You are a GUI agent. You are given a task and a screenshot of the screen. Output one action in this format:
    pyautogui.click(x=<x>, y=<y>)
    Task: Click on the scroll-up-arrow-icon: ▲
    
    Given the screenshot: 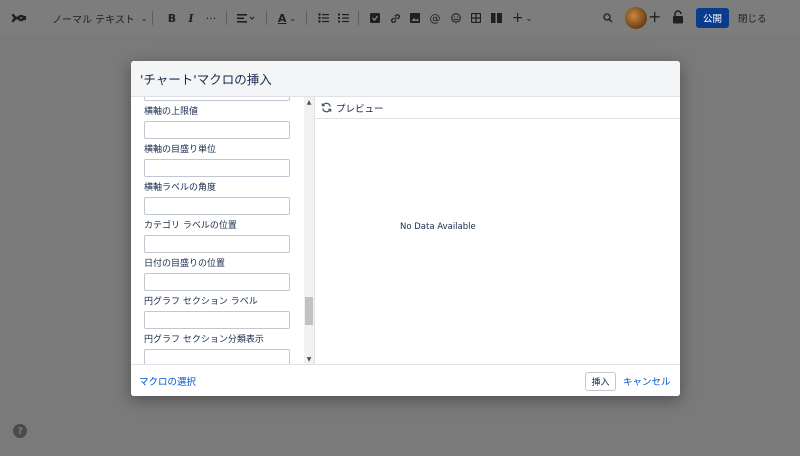 What is the action you would take?
    pyautogui.click(x=309, y=102)
    